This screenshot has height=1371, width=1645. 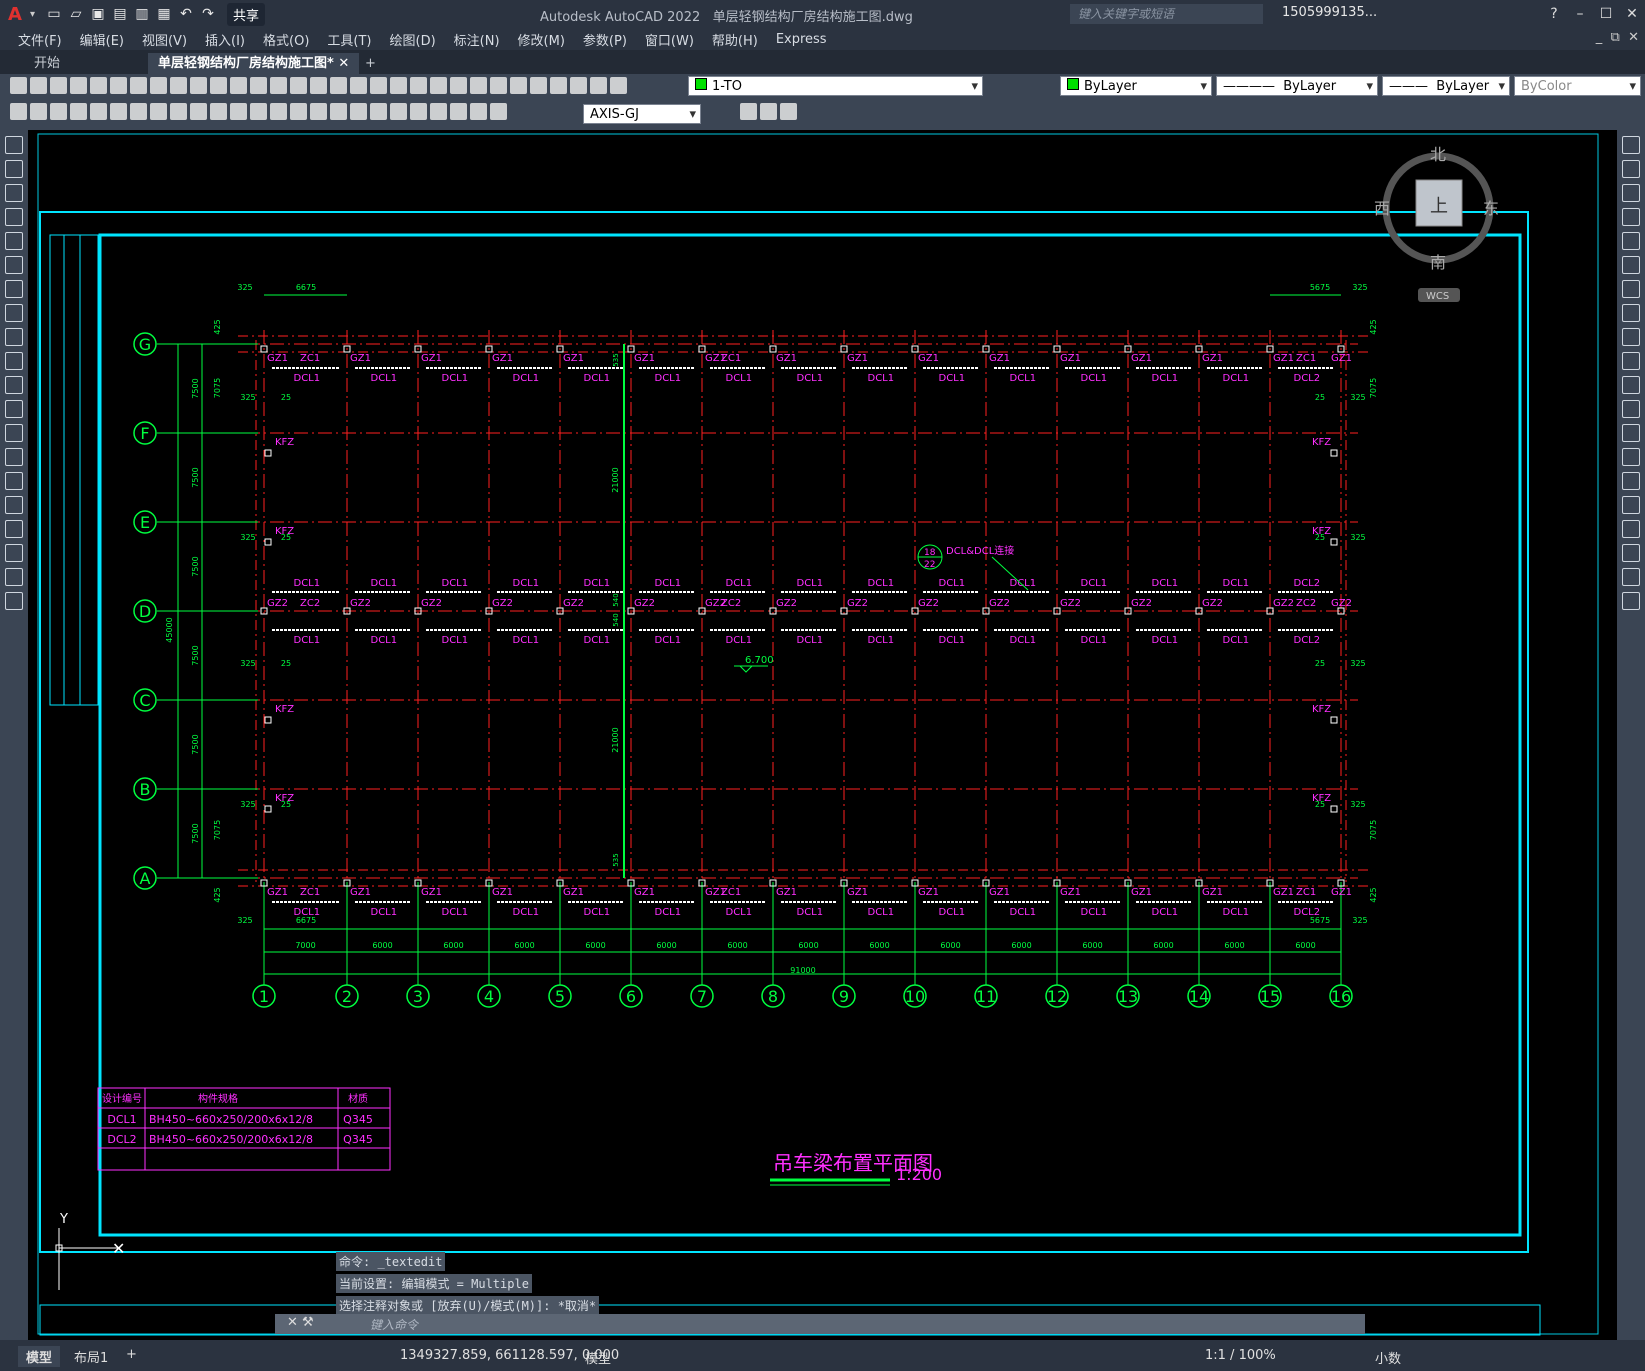 What do you see at coordinates (1554, 14) in the screenshot?
I see `help-icon: ?` at bounding box center [1554, 14].